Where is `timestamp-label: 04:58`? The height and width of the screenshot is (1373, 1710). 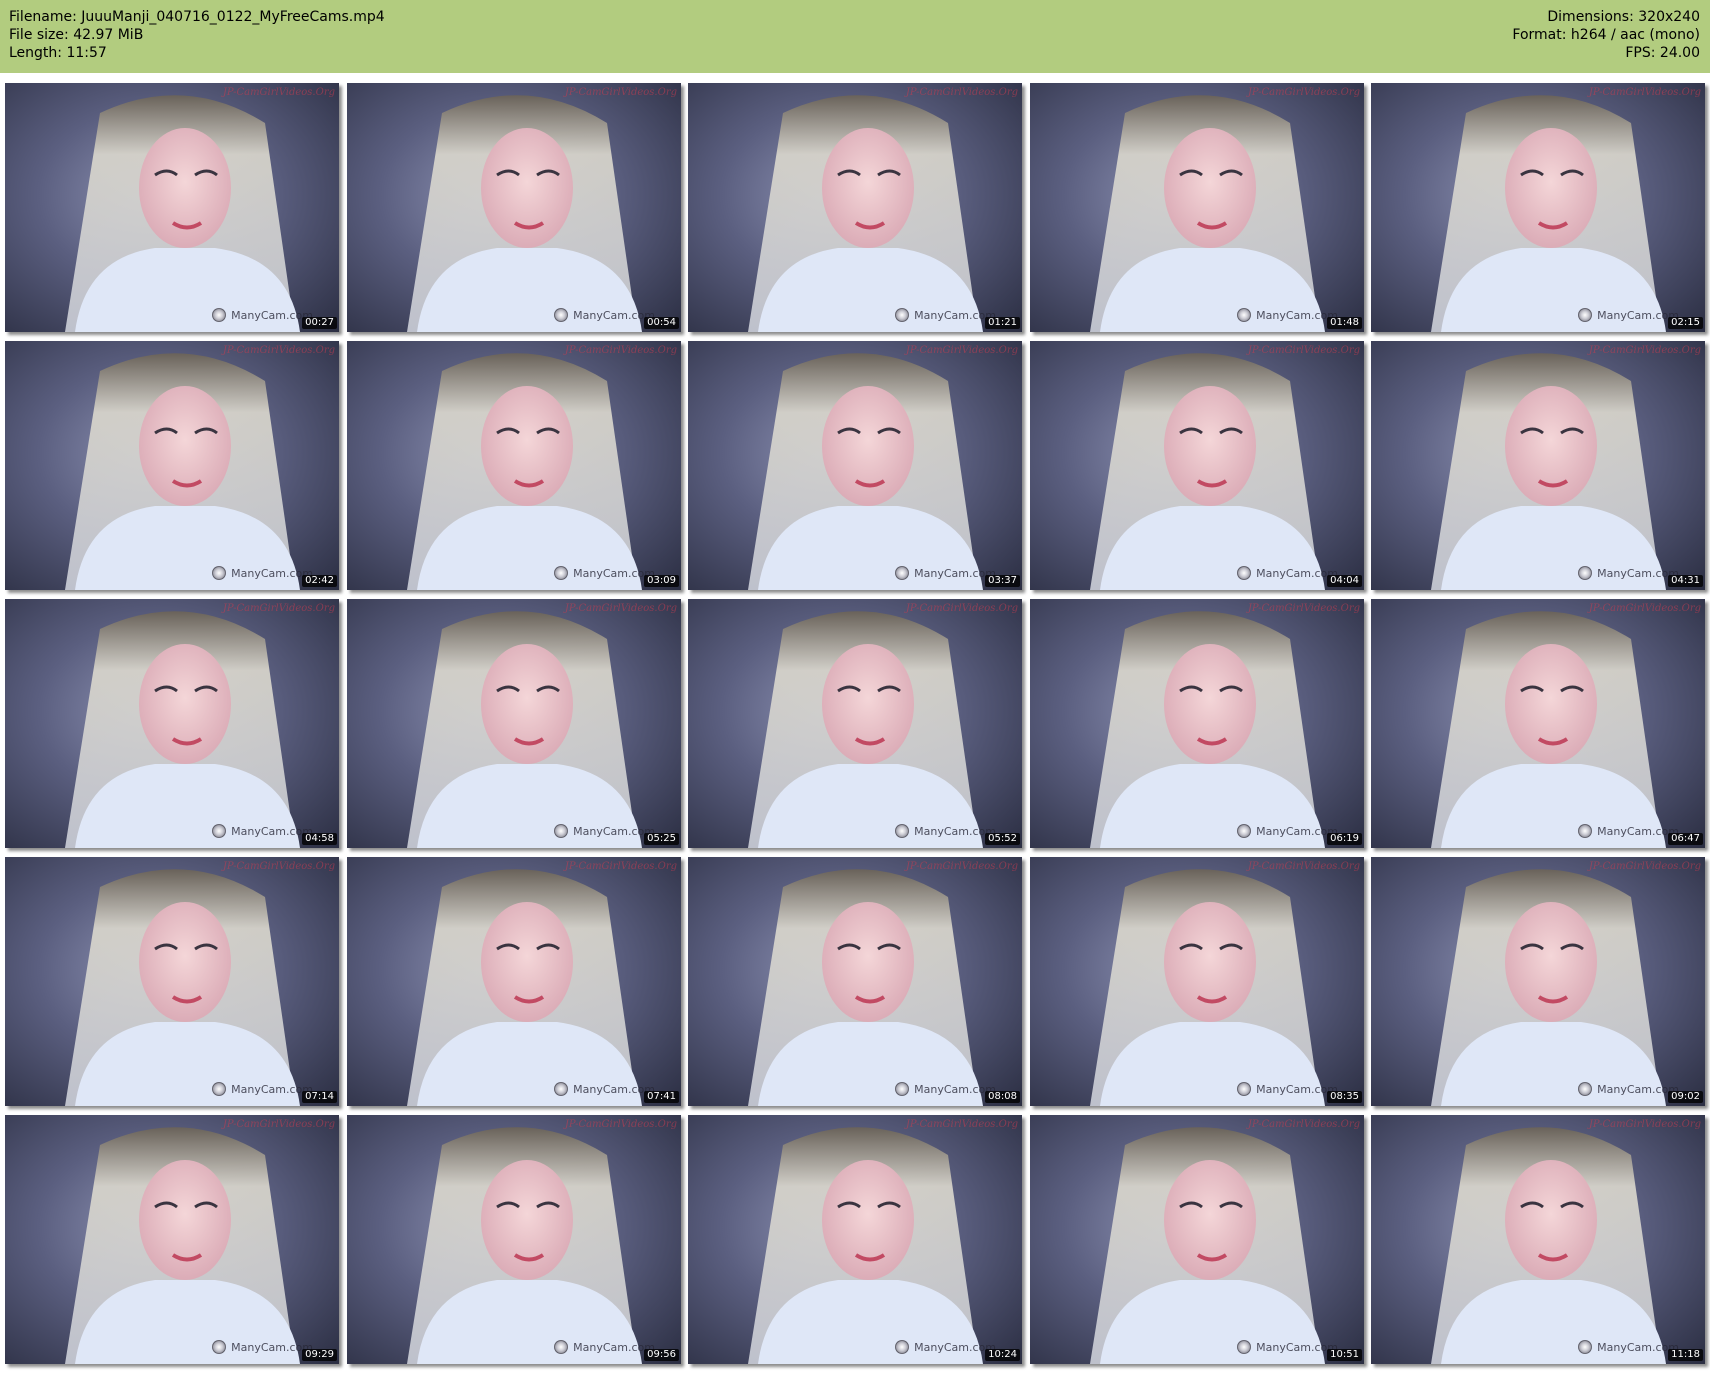
timestamp-label: 04:58 is located at coordinates (319, 839).